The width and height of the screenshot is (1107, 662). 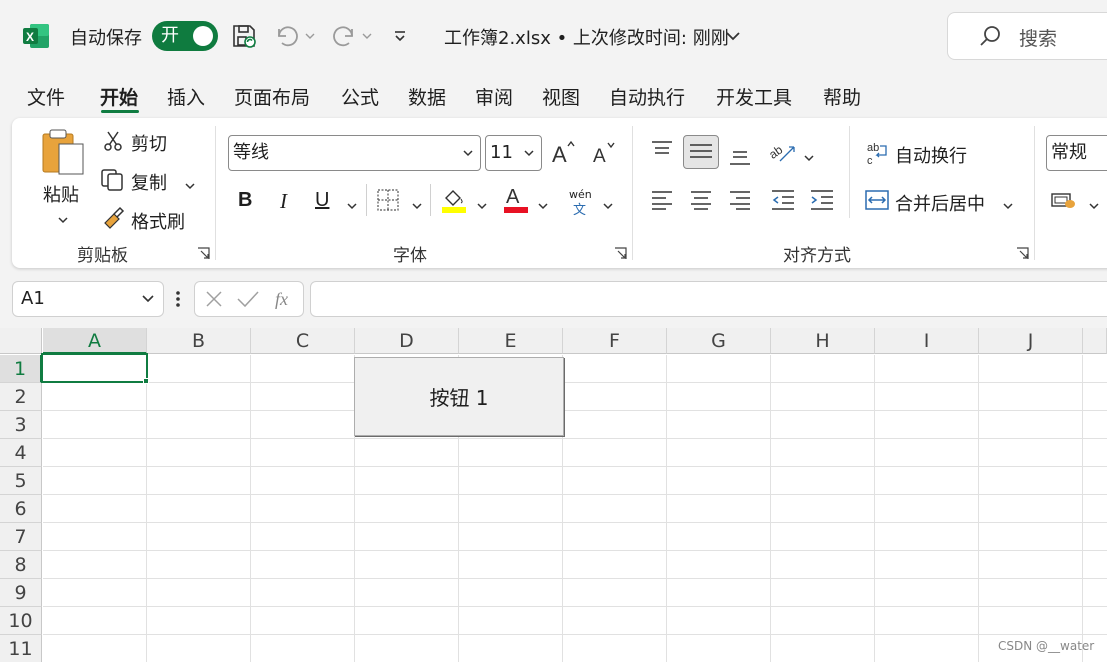 I want to click on column-header-a: A, so click(x=95, y=341).